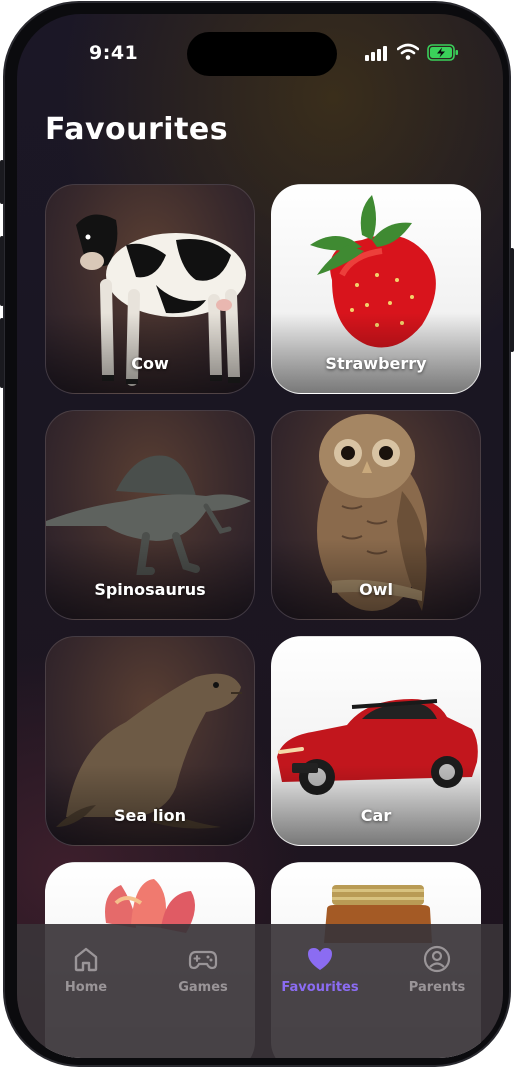  Describe the element at coordinates (203, 960) in the screenshot. I see `gamepad-icon` at that location.